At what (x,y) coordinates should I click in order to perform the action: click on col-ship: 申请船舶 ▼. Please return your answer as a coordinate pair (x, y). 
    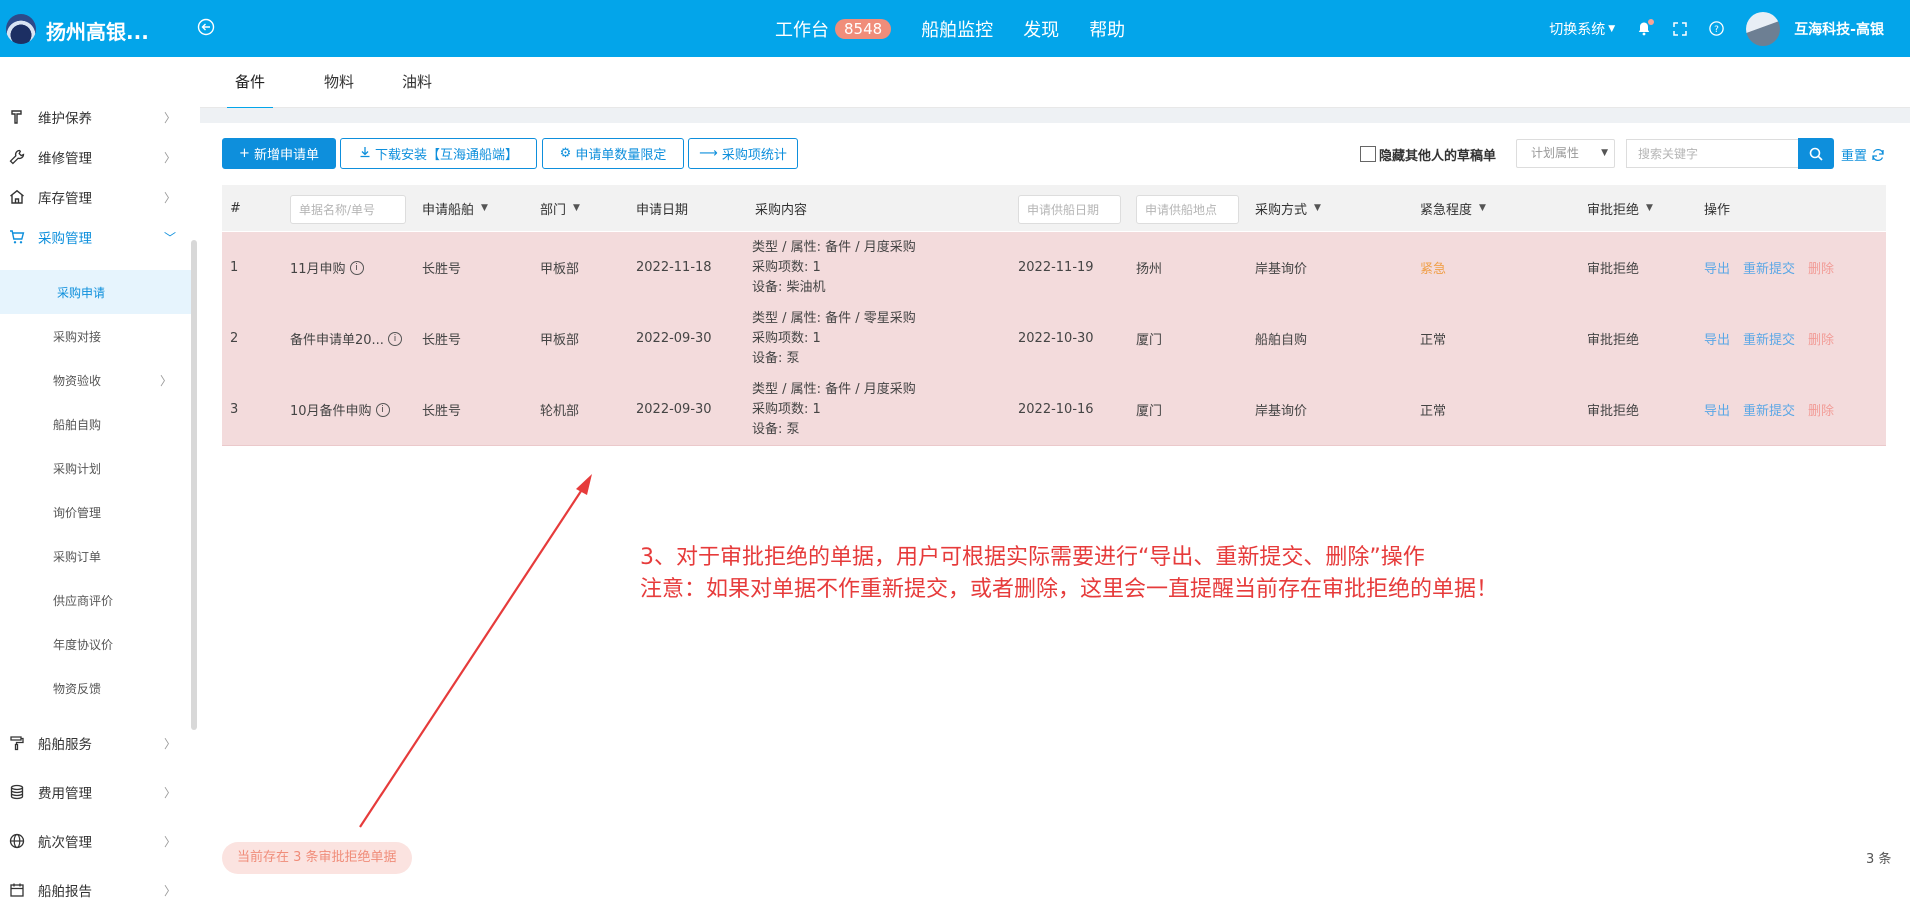
    Looking at the image, I should click on (455, 208).